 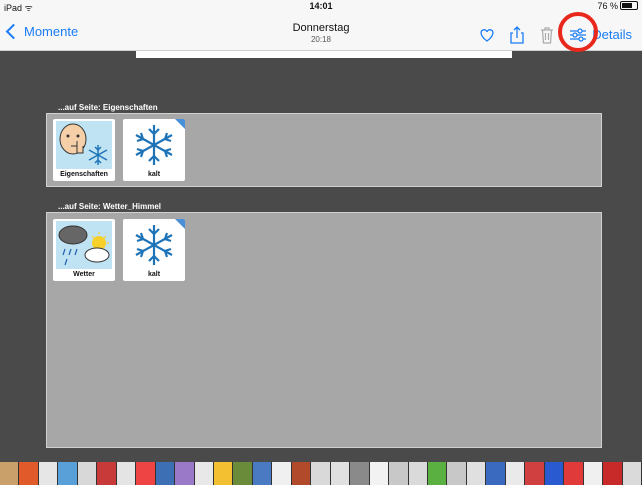 What do you see at coordinates (108, 107) in the screenshot?
I see `section-label-eigenschaften: ...auf Seite: Eigenschaften` at bounding box center [108, 107].